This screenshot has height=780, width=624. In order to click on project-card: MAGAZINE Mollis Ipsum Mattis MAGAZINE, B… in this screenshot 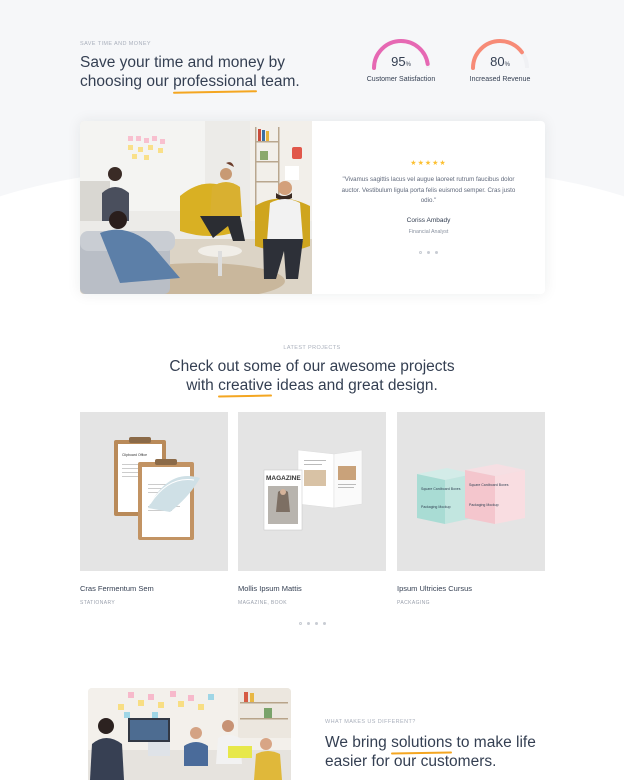, I will do `click(312, 509)`.